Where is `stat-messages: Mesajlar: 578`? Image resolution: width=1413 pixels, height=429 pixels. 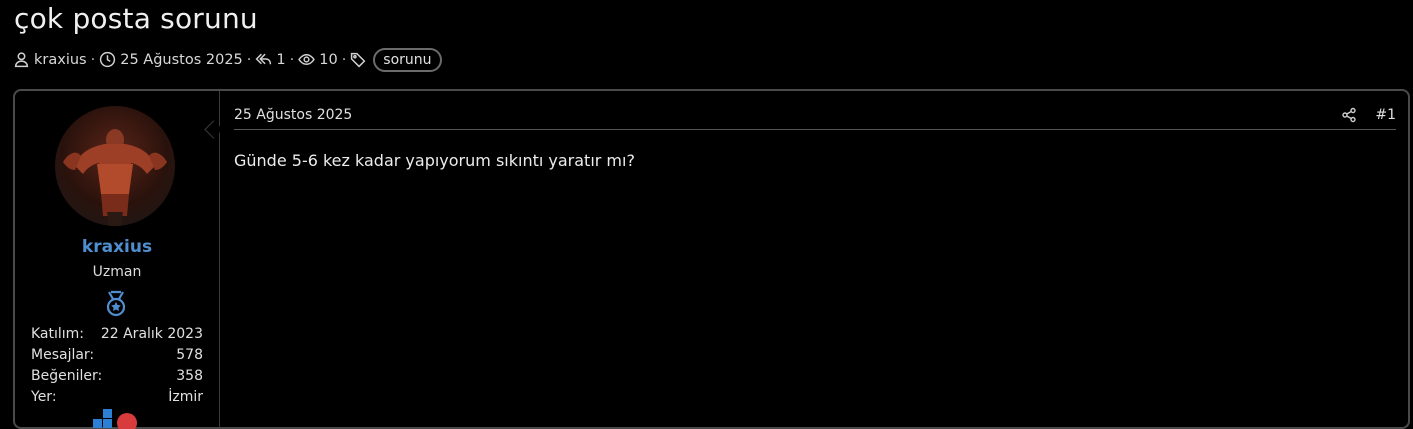 stat-messages: Mesajlar: 578 is located at coordinates (117, 355).